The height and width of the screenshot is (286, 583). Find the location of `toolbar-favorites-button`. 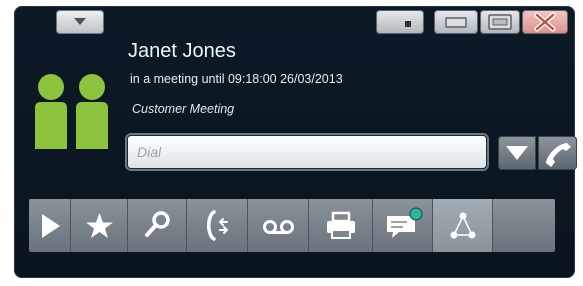

toolbar-favorites-button is located at coordinates (99, 225).